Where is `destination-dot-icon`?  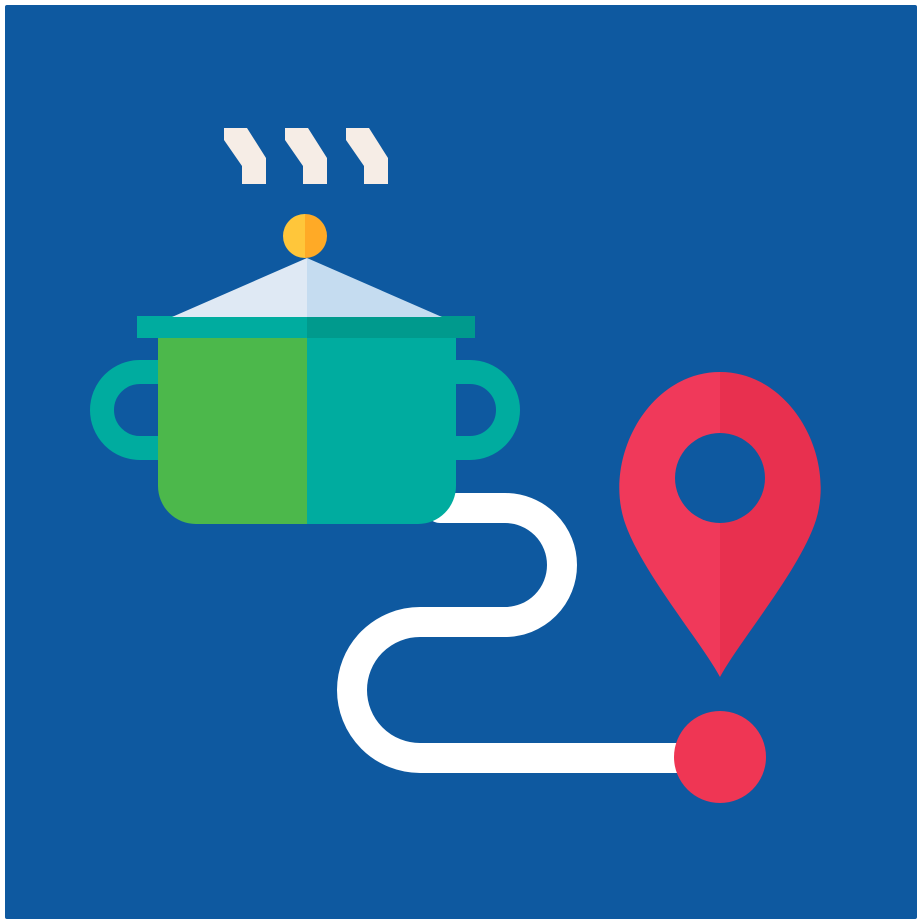
destination-dot-icon is located at coordinates (720, 757).